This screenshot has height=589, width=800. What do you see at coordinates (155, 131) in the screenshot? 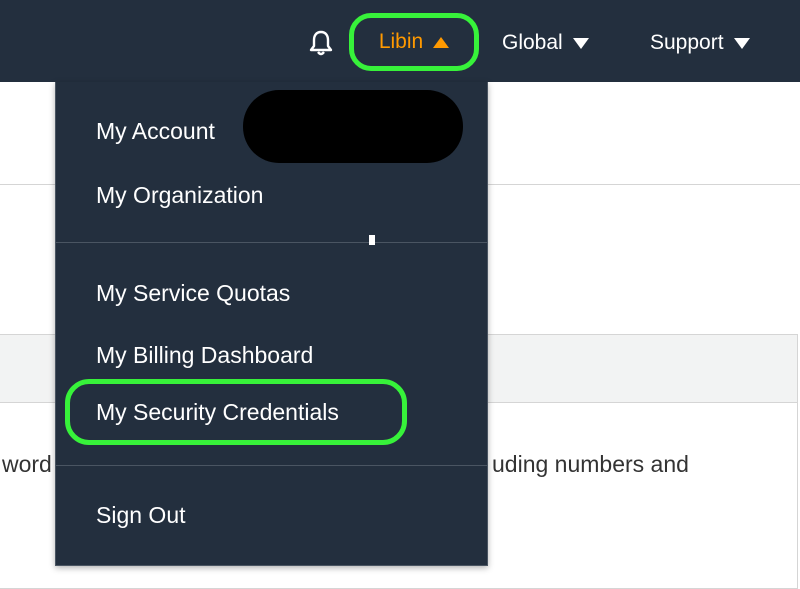
I see `menu-item-my-account: My Account` at bounding box center [155, 131].